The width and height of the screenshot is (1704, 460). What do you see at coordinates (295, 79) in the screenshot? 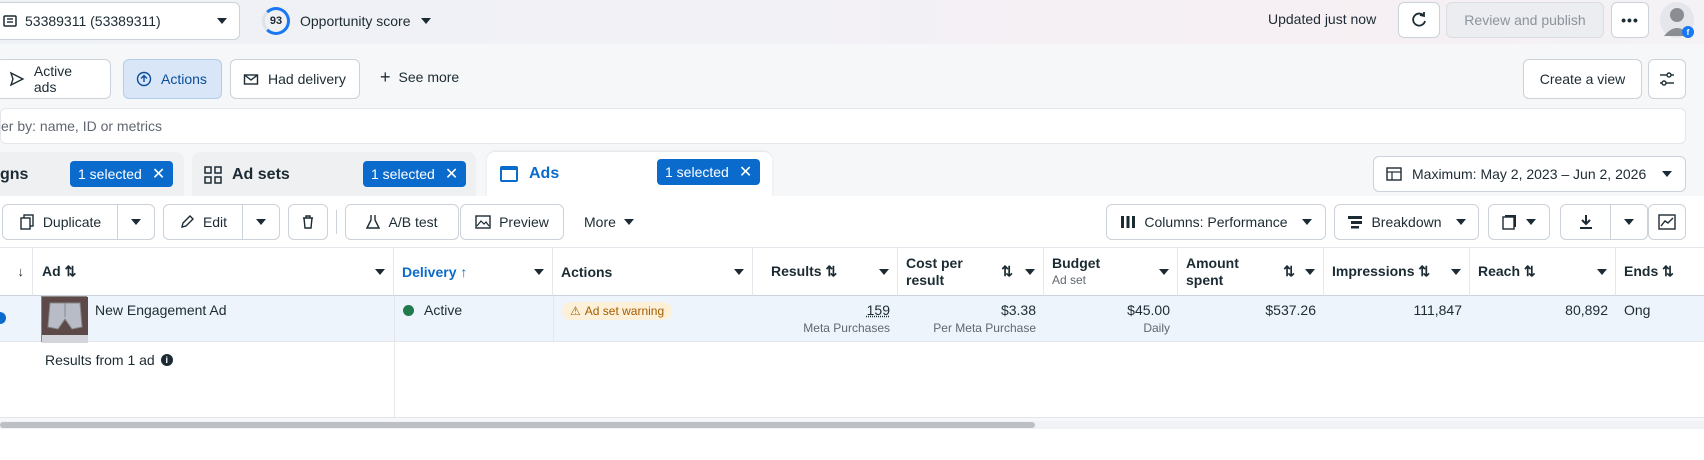
I see `filter-had-delivery: Had delivery` at bounding box center [295, 79].